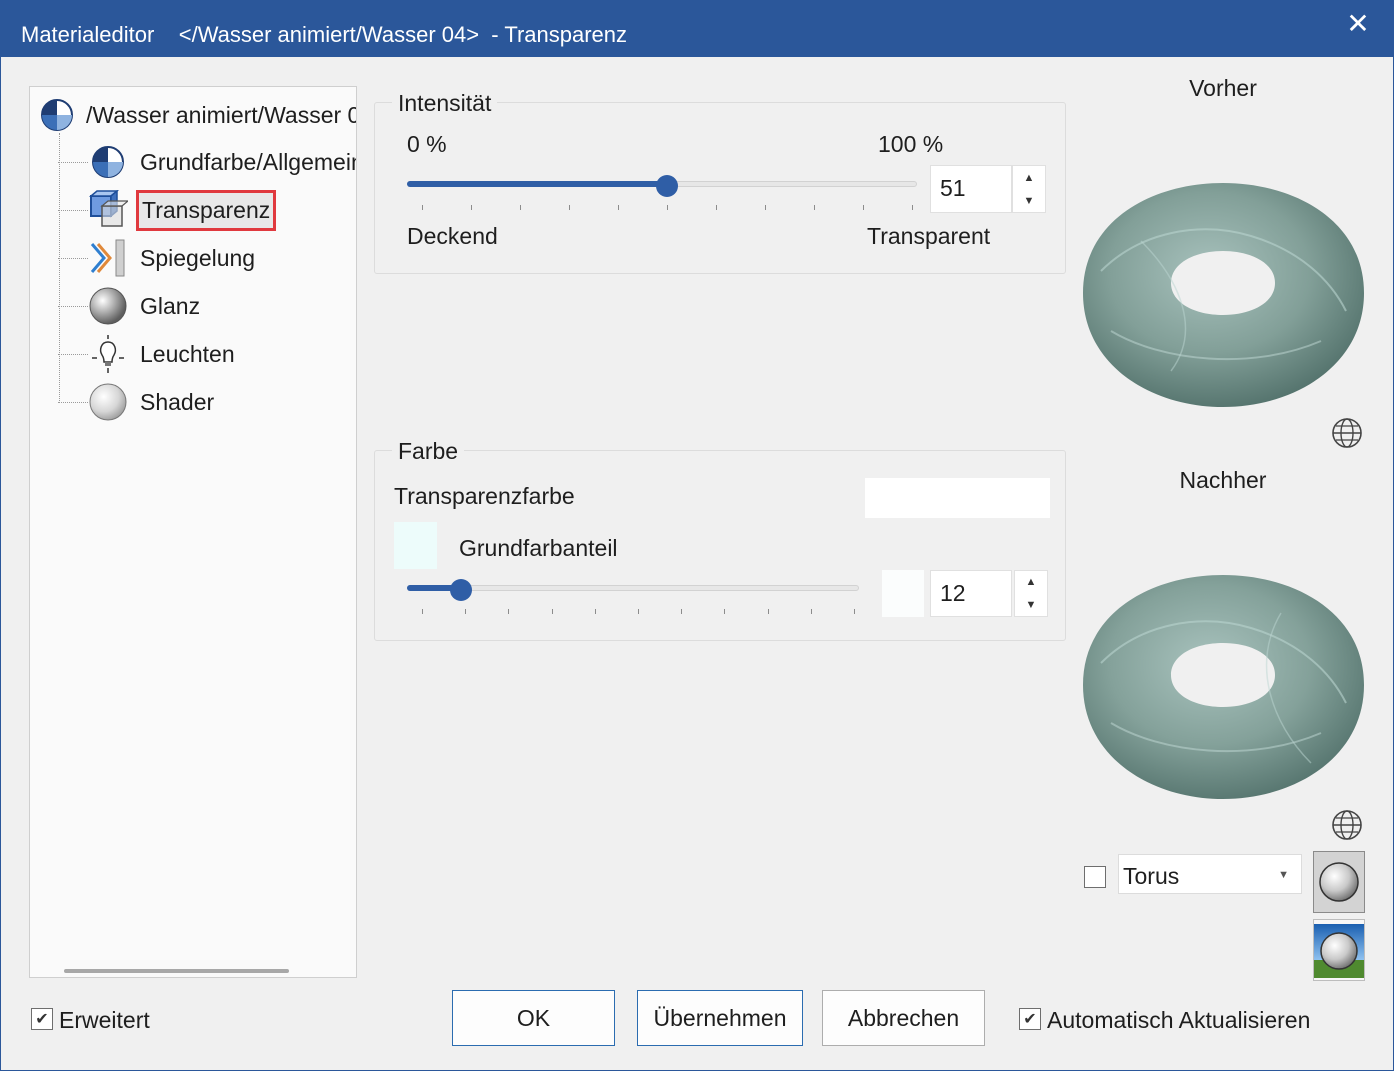 This screenshot has height=1071, width=1394. I want to click on before-torus-preview, so click(1223, 295).